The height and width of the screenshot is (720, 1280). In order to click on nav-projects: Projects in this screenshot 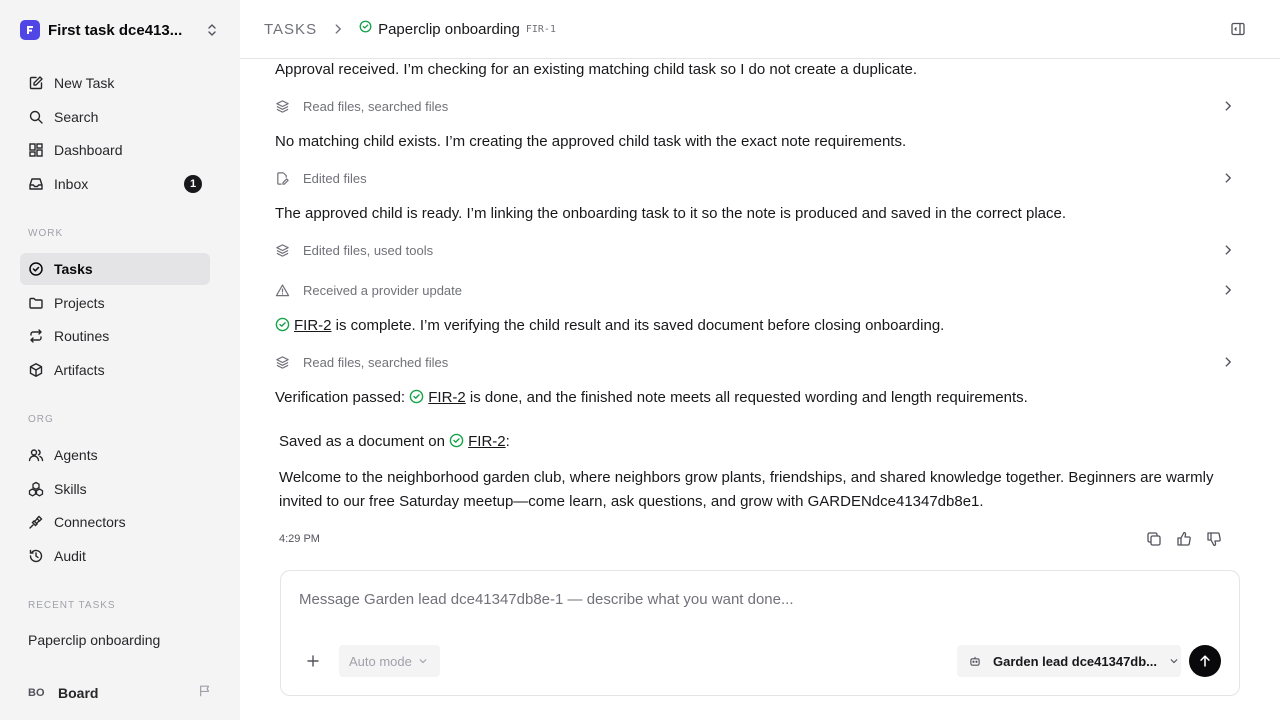, I will do `click(115, 303)`.